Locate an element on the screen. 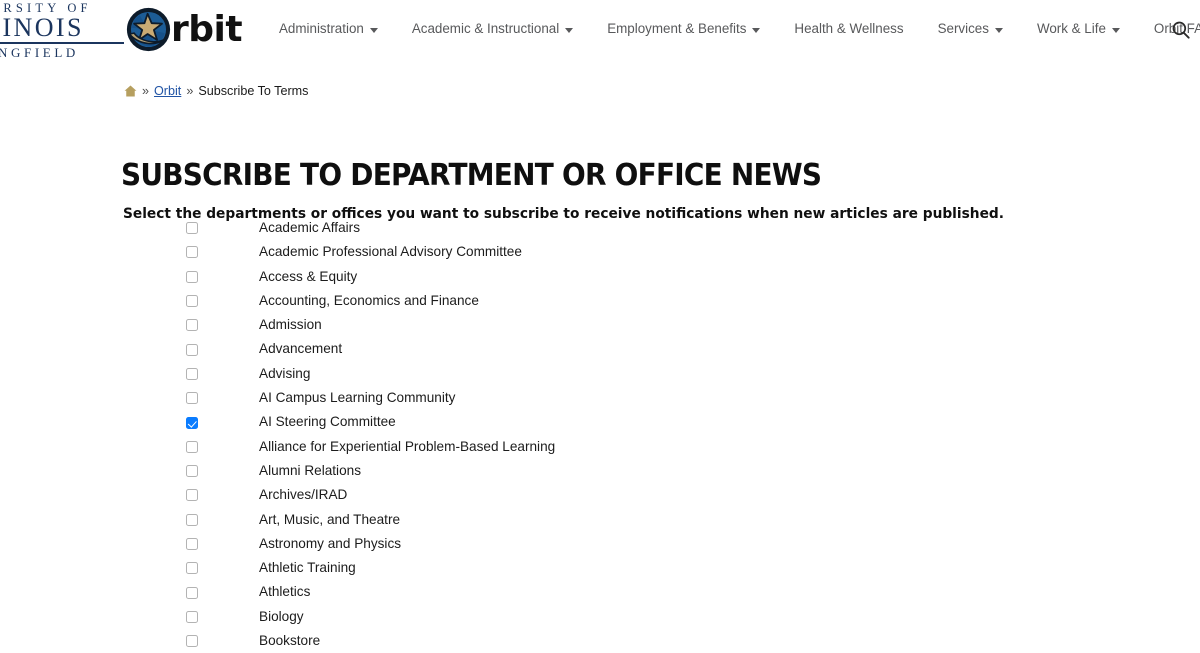  nav-item-health-wellness: Health & Wellness is located at coordinates (848, 29).